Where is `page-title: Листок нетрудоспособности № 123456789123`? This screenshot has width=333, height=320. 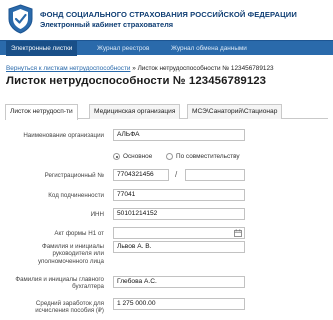
page-title: Листок нетрудоспособности № 123456789123 is located at coordinates (136, 81).